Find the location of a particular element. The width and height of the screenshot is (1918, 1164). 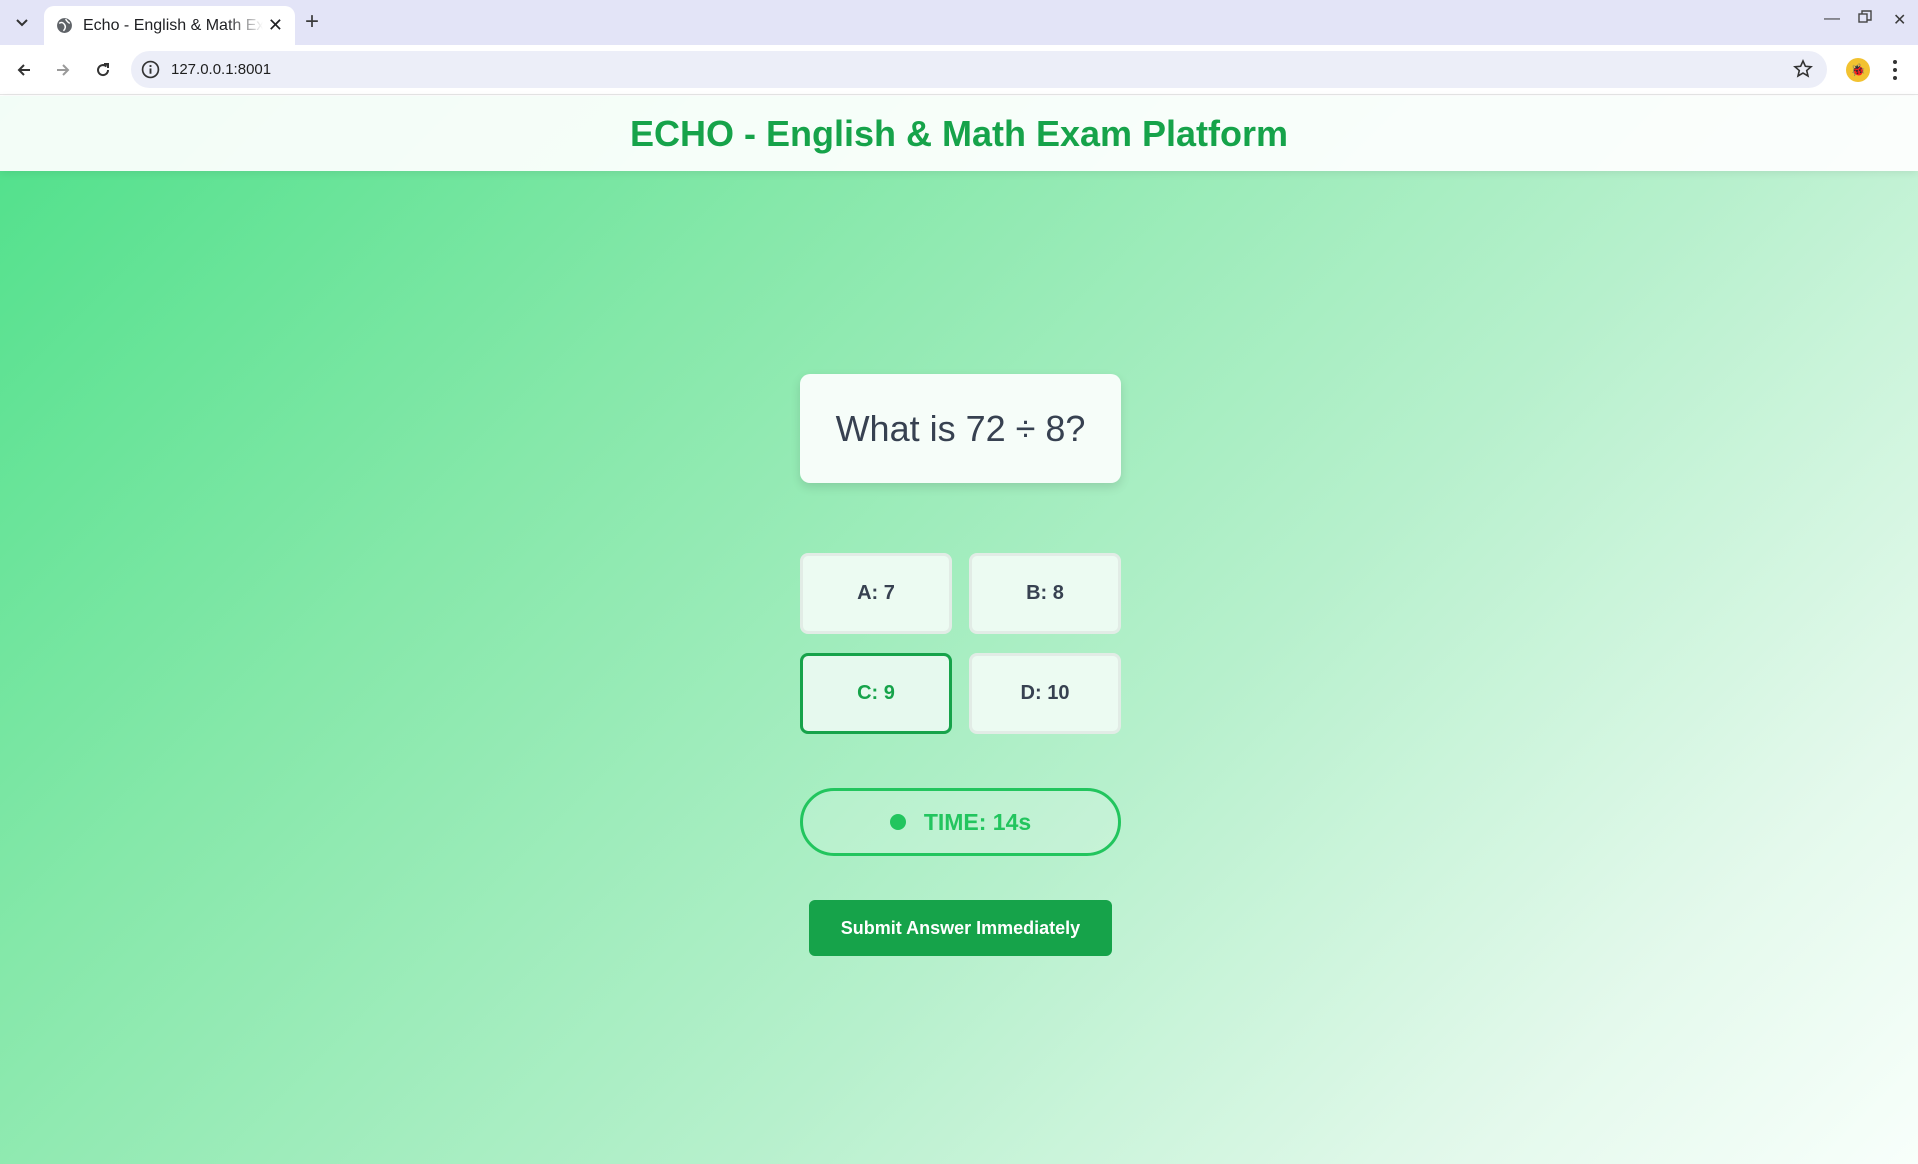

site-info-icon is located at coordinates (150, 69).